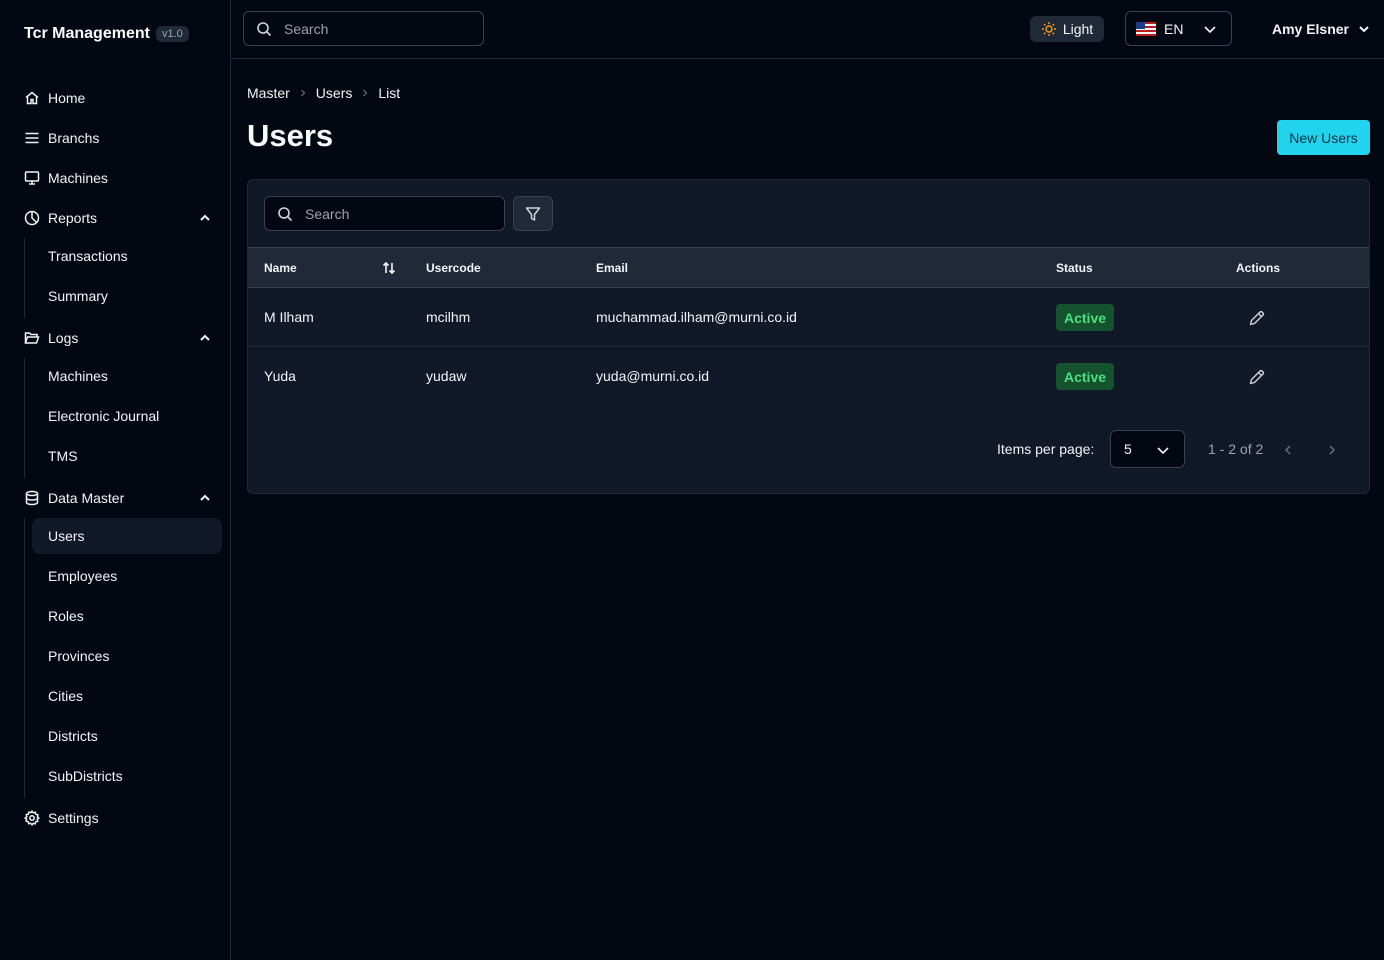 This screenshot has width=1384, height=960. I want to click on cell-email: muchammad.ilham@murni.co.id, so click(696, 317).